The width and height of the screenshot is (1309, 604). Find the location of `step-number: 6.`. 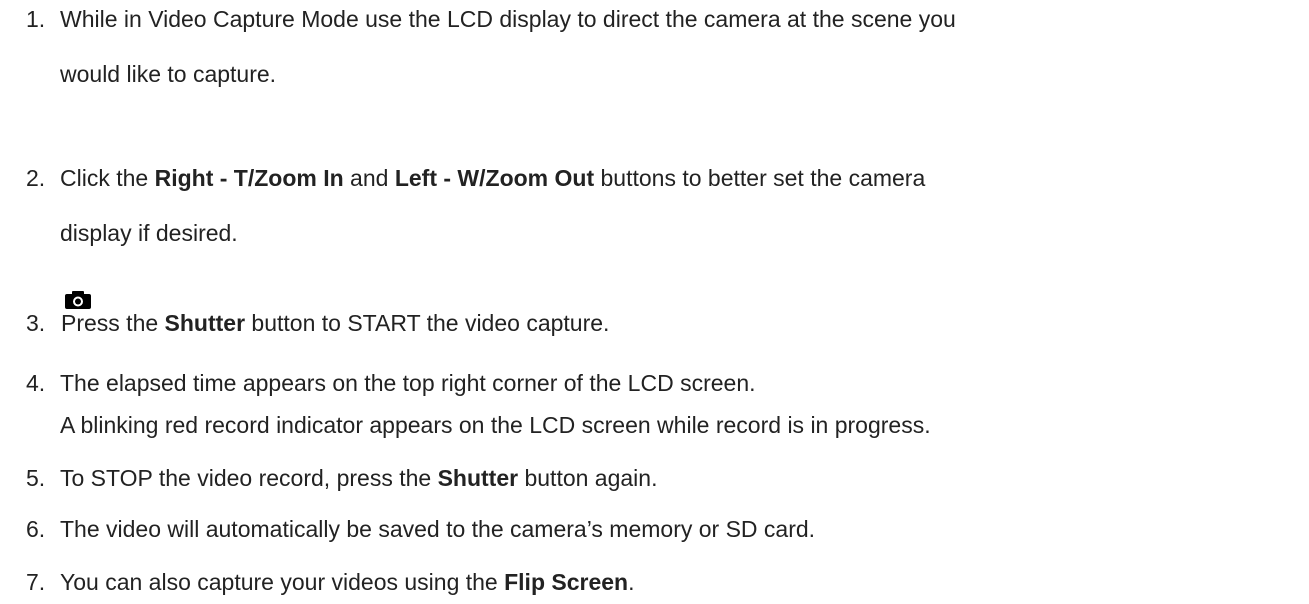

step-number: 6. is located at coordinates (36, 529).